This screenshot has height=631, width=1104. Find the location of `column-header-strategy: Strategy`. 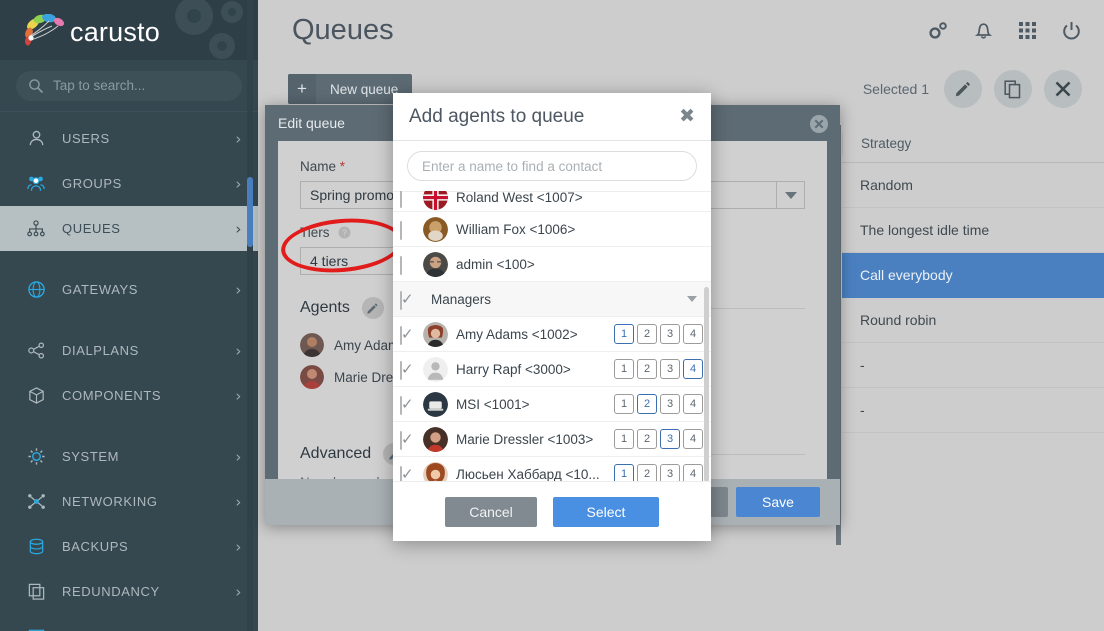

column-header-strategy: Strategy is located at coordinates (876, 143).